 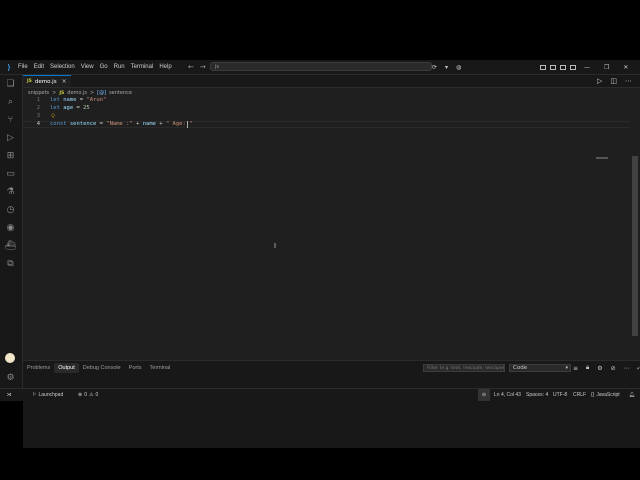 What do you see at coordinates (613, 368) in the screenshot?
I see `clear-output-icon: ⊘` at bounding box center [613, 368].